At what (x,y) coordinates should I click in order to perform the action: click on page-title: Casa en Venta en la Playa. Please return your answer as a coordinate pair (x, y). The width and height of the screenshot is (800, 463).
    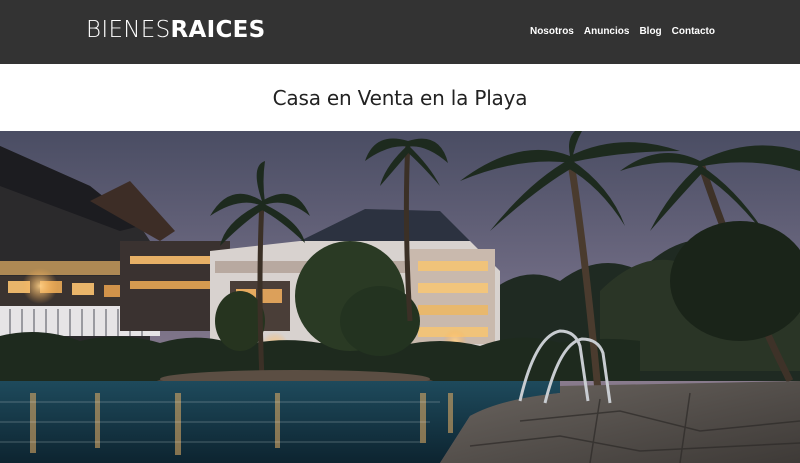
    Looking at the image, I should click on (400, 97).